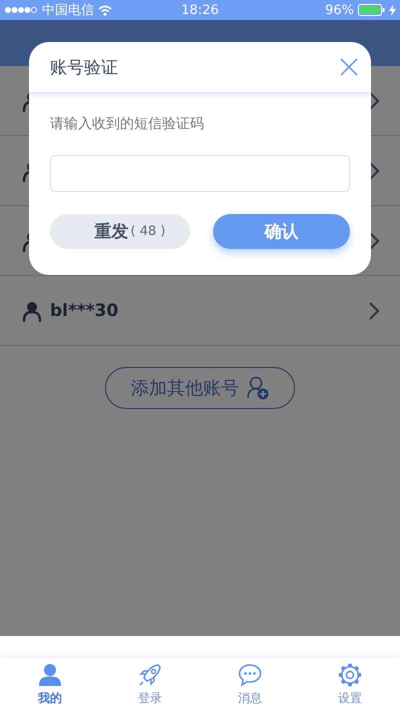 The width and height of the screenshot is (400, 711). I want to click on tab-item: 登录, so click(150, 684).